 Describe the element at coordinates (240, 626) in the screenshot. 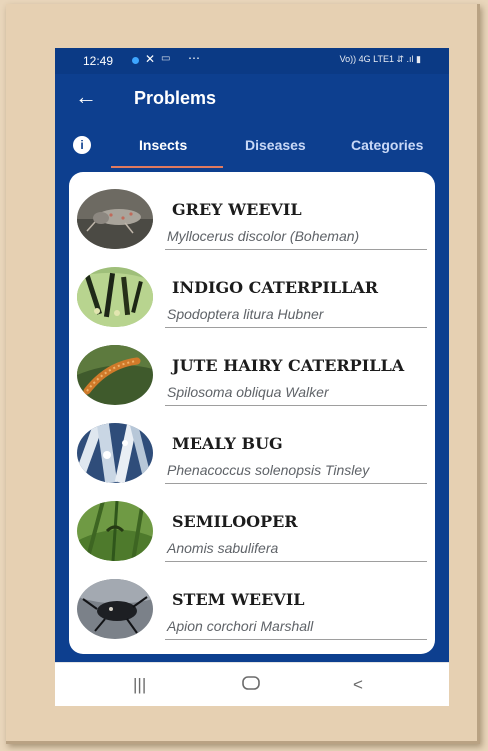

I see `scientific-name: Apion corchori Marshall` at that location.